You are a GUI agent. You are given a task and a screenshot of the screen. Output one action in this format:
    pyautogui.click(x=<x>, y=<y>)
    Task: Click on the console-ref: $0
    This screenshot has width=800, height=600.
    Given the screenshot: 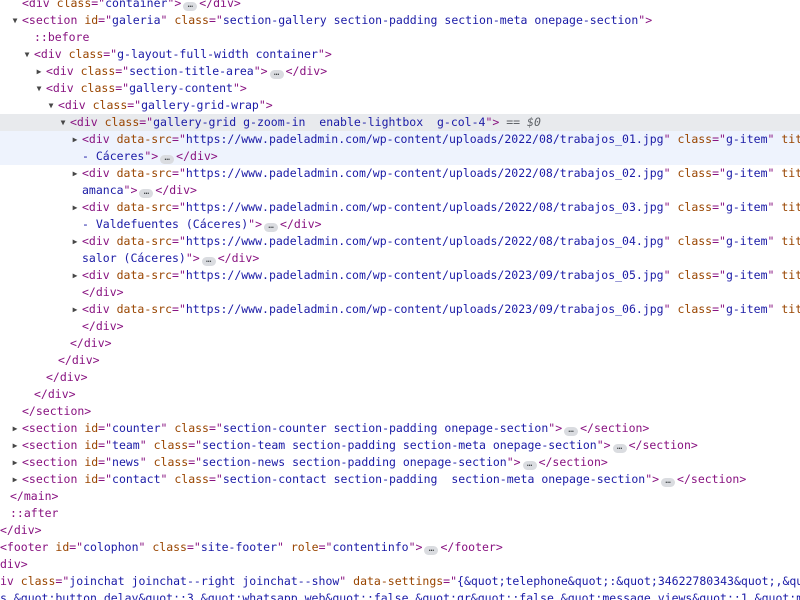 What is the action you would take?
    pyautogui.click(x=534, y=122)
    